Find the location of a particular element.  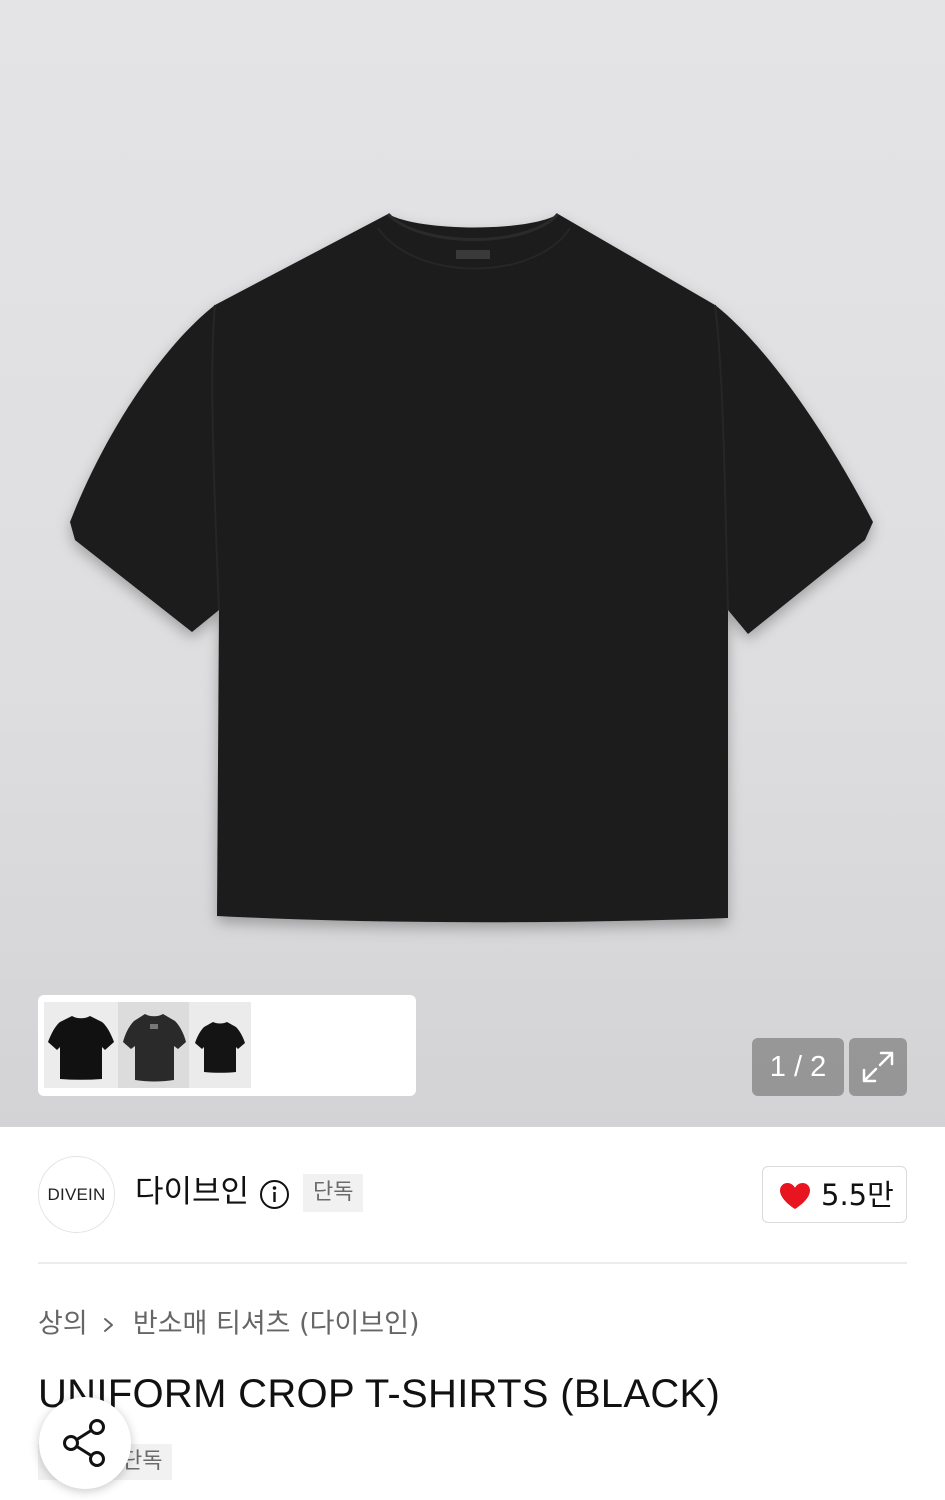

divider is located at coordinates (472, 1263).